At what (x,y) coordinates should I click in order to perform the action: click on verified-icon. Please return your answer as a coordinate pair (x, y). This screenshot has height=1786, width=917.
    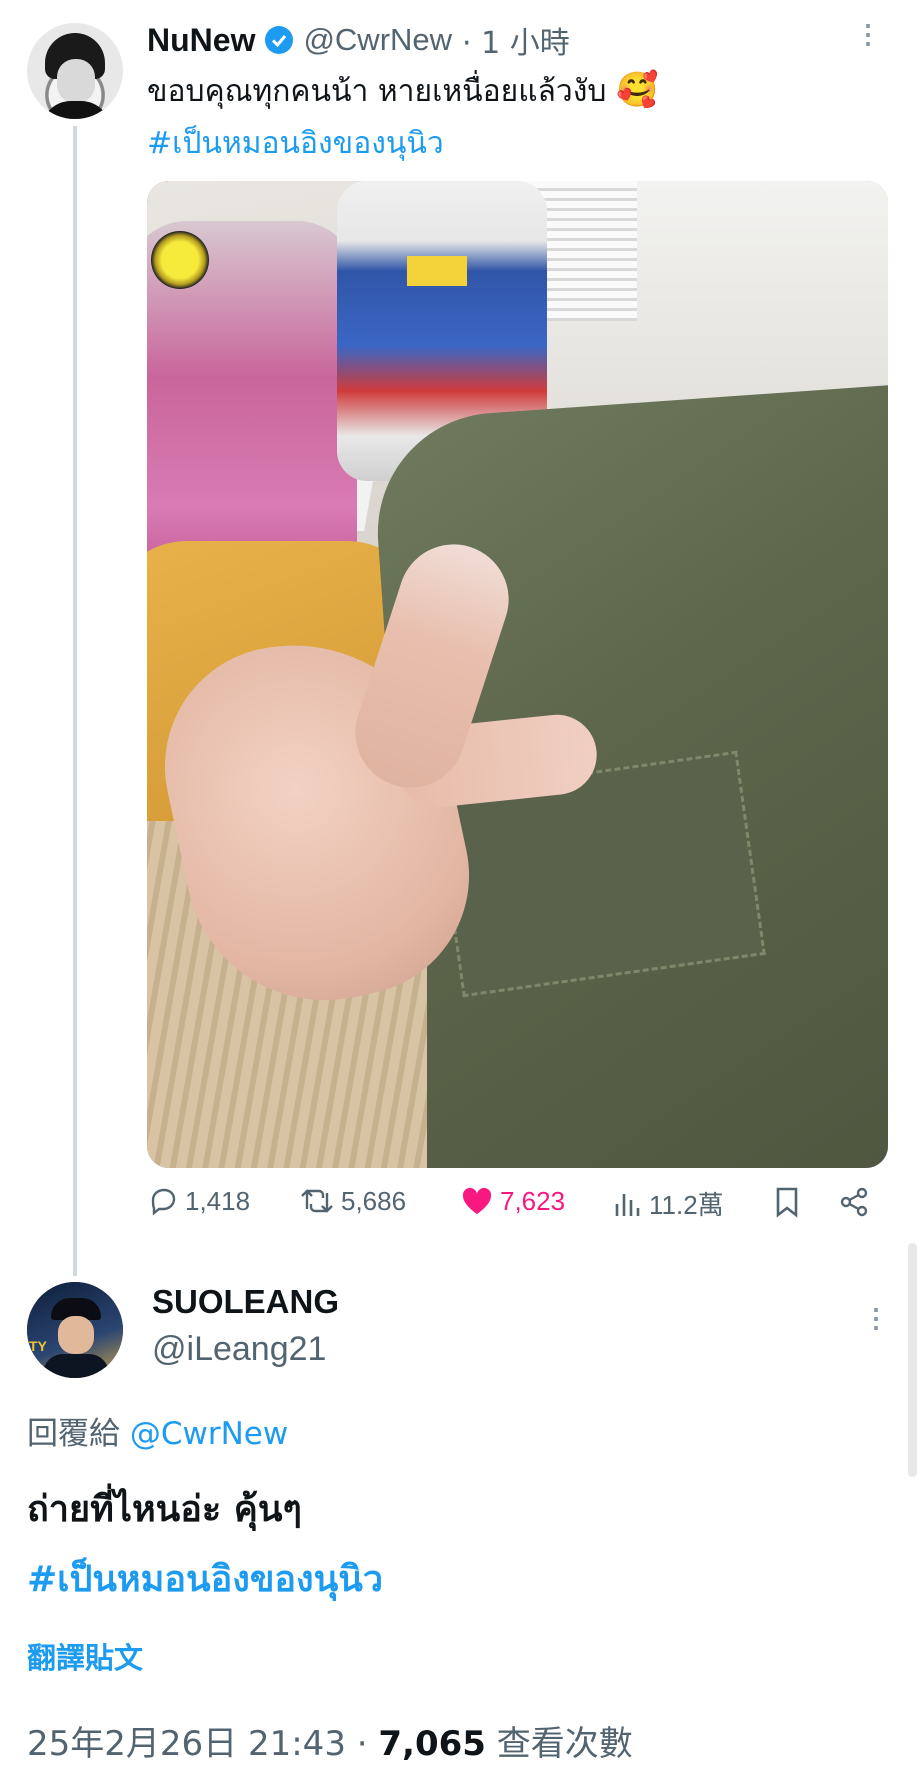
    Looking at the image, I should click on (279, 40).